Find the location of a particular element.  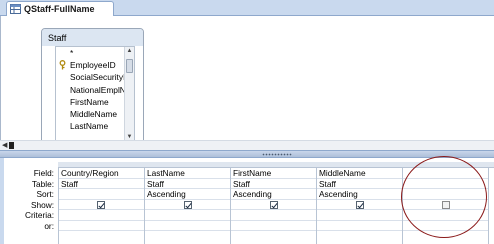

field-list-item: FirstName is located at coordinates (95, 102).